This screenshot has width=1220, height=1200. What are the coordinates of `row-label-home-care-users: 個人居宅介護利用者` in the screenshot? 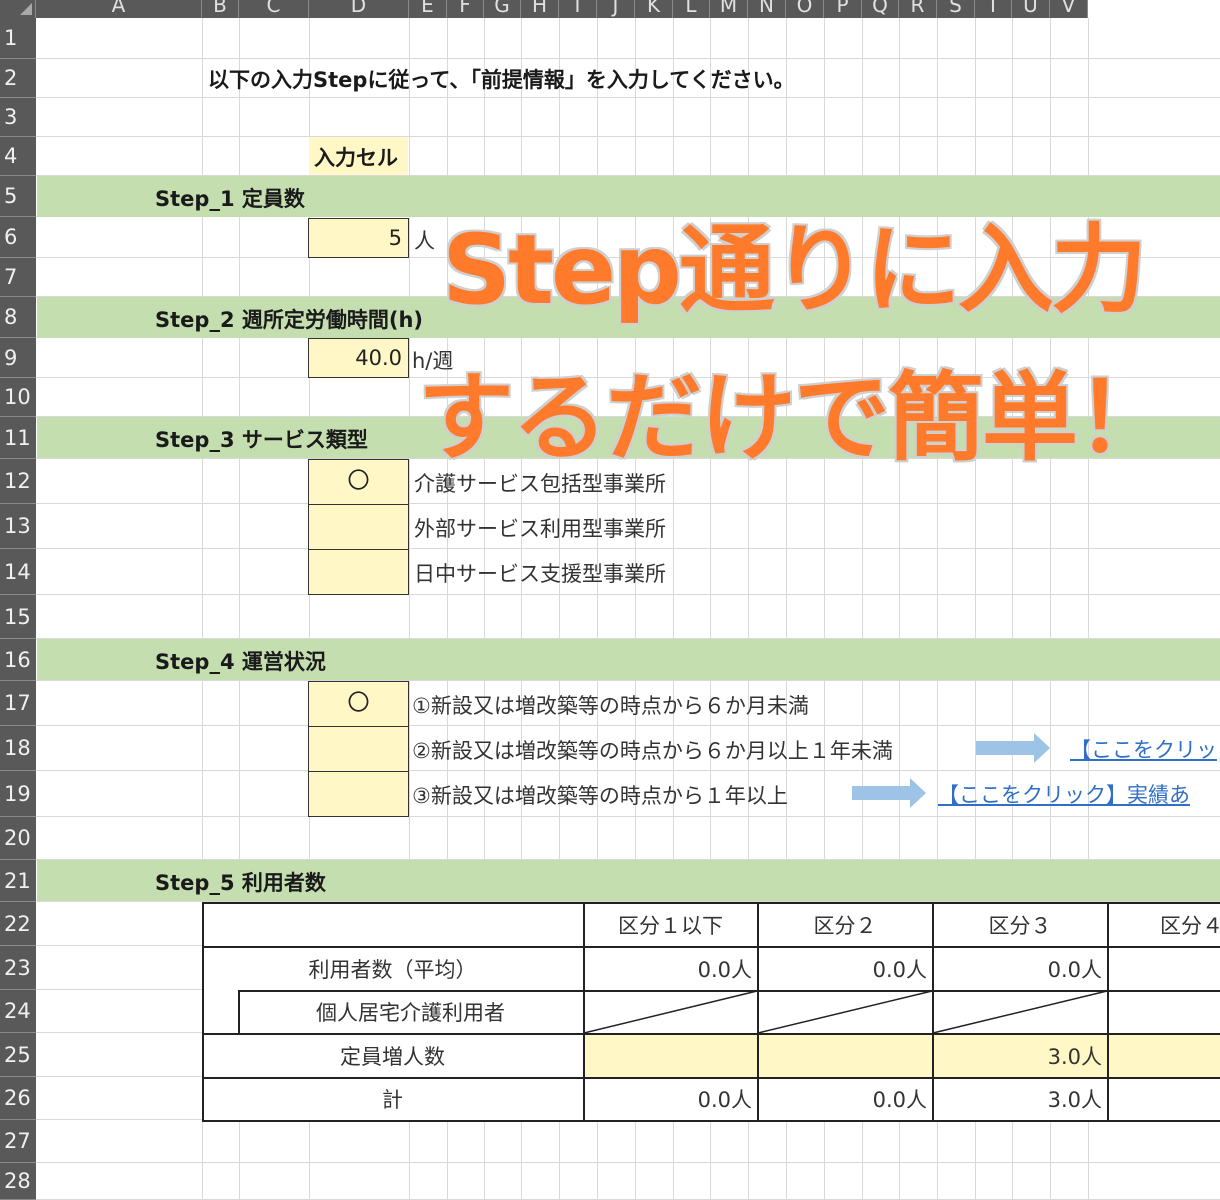 It's located at (410, 1013).